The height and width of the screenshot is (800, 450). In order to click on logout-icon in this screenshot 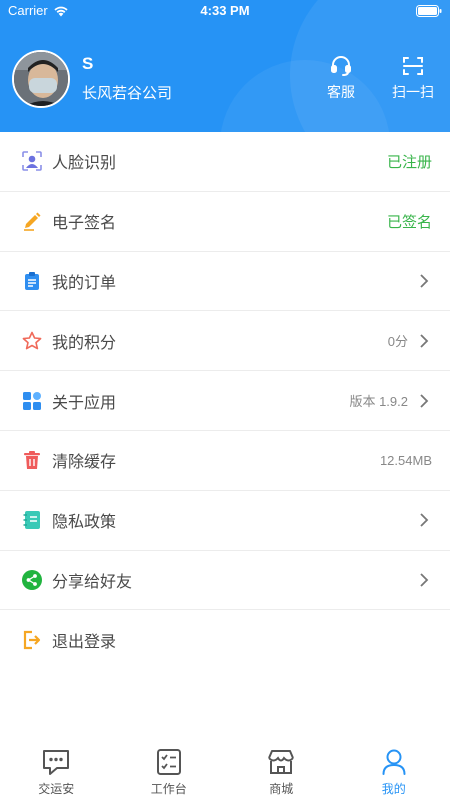, I will do `click(32, 640)`.